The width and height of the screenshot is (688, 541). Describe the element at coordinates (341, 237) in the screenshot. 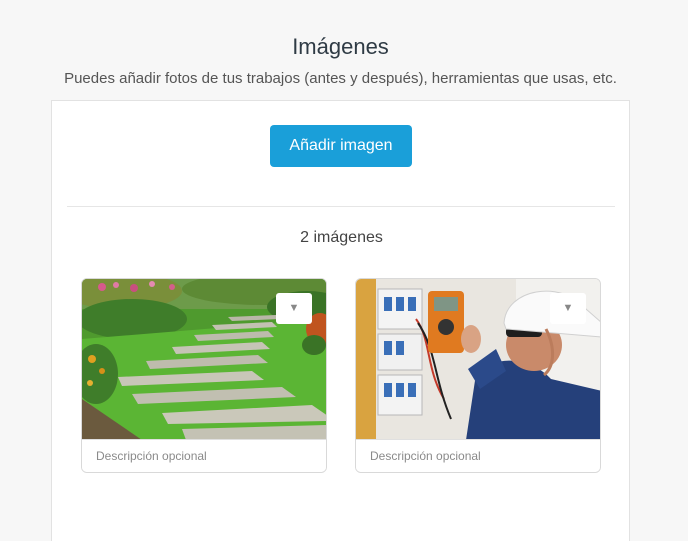

I see `image-count: 2 imágenes` at that location.